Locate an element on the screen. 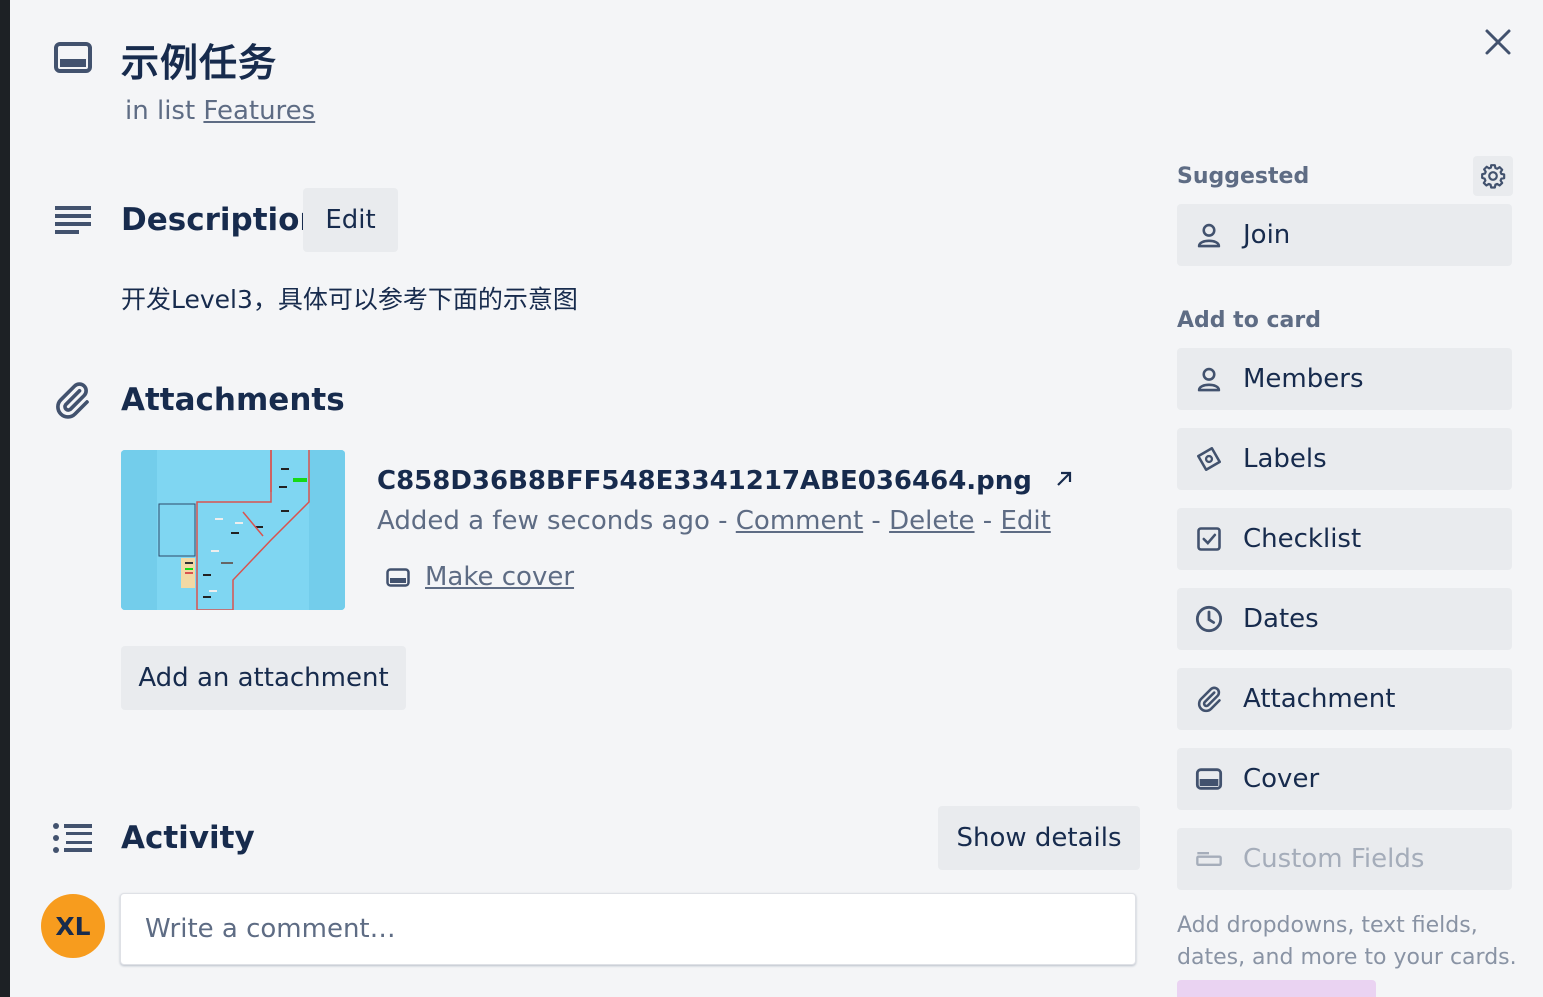 The width and height of the screenshot is (1543, 997). card-title: 示例任务 is located at coordinates (199, 59).